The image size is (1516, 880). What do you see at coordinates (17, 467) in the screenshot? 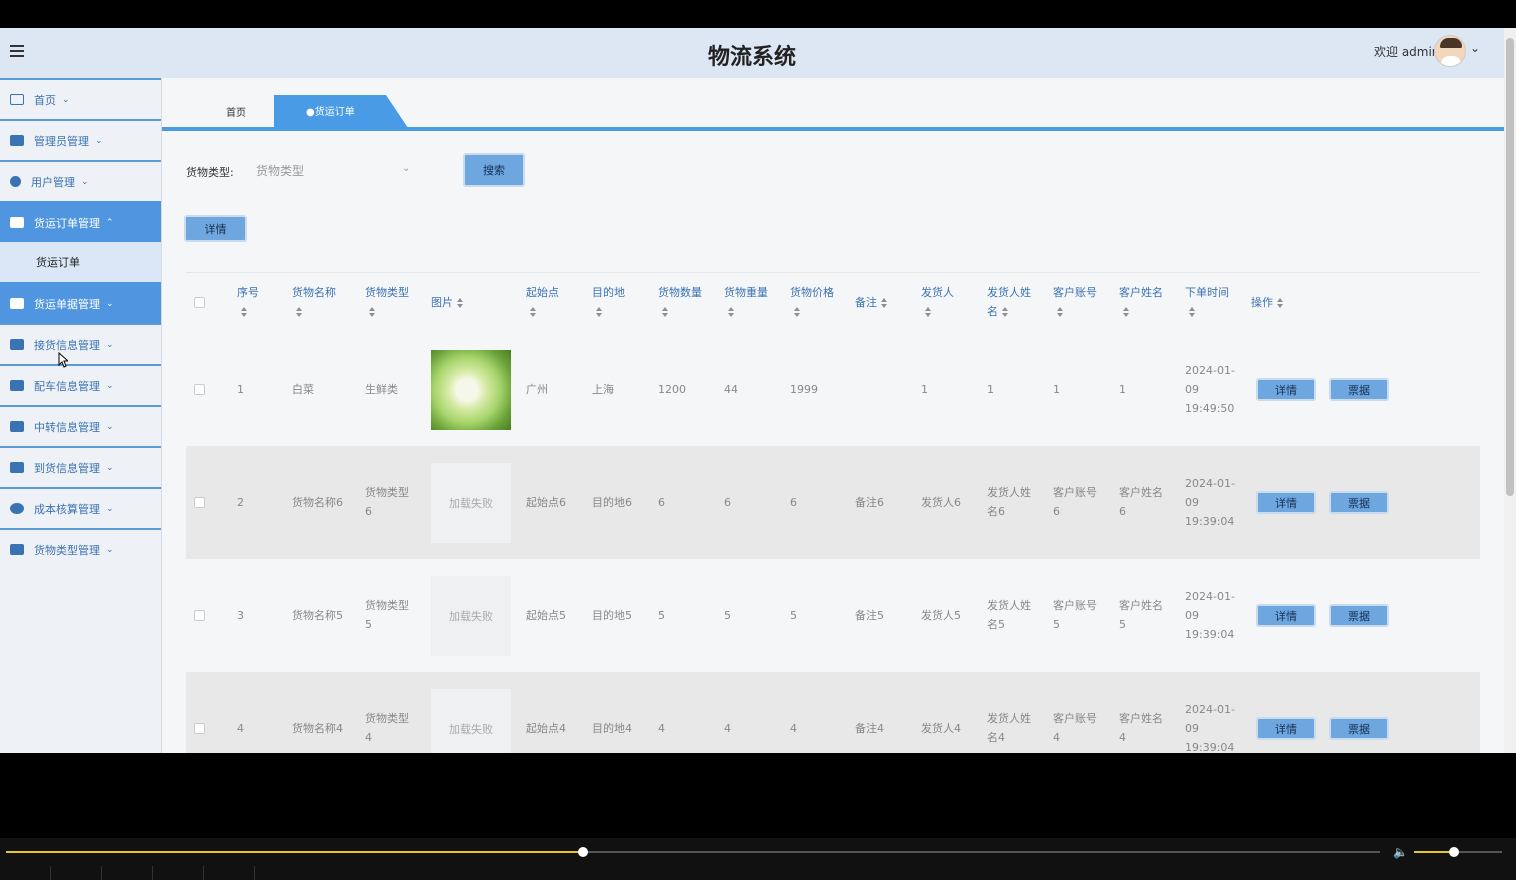
I see `arrival-icon` at bounding box center [17, 467].